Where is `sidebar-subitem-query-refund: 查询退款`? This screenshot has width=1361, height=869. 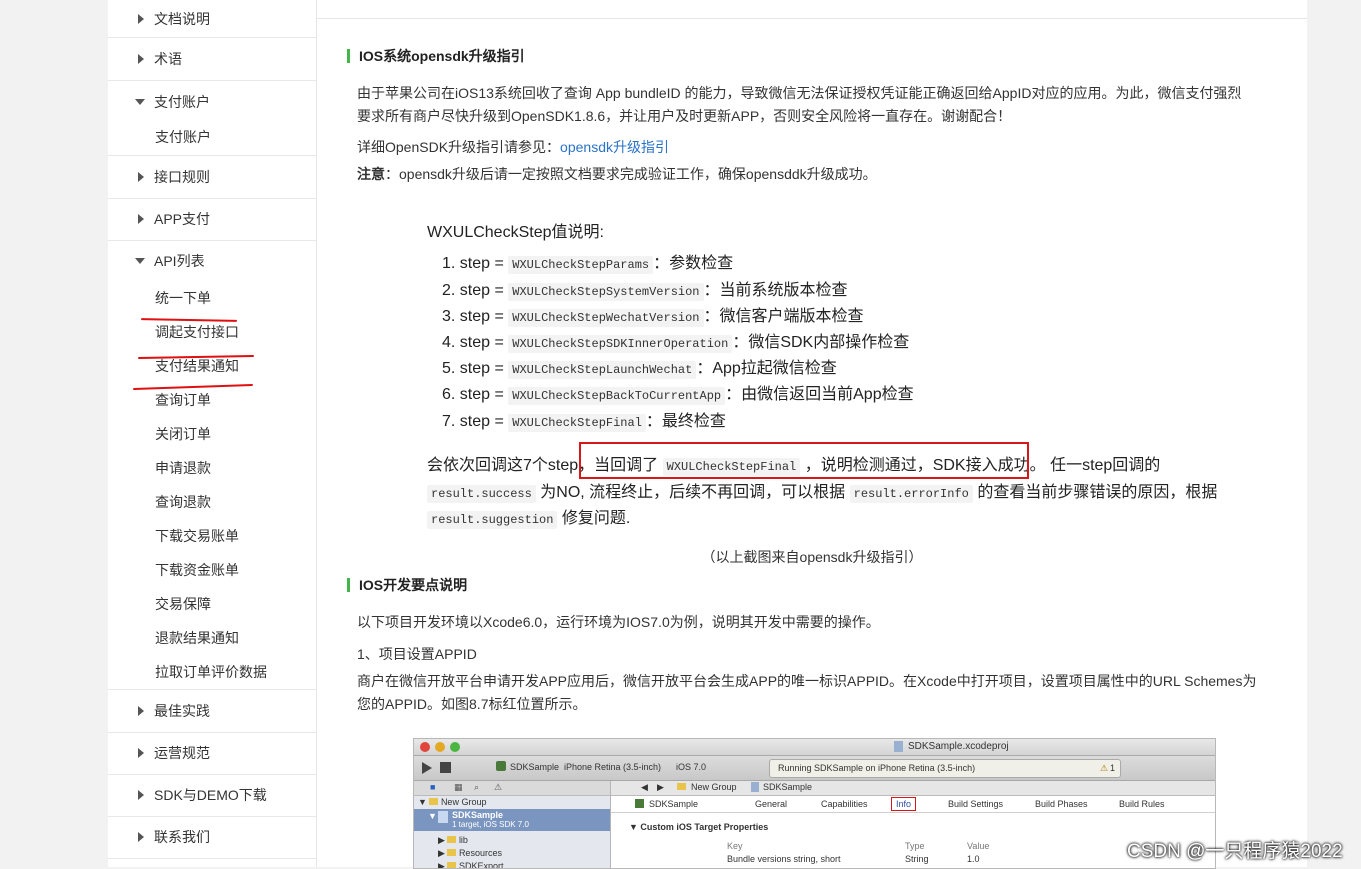
sidebar-subitem-query-refund: 查询退款 is located at coordinates (183, 502).